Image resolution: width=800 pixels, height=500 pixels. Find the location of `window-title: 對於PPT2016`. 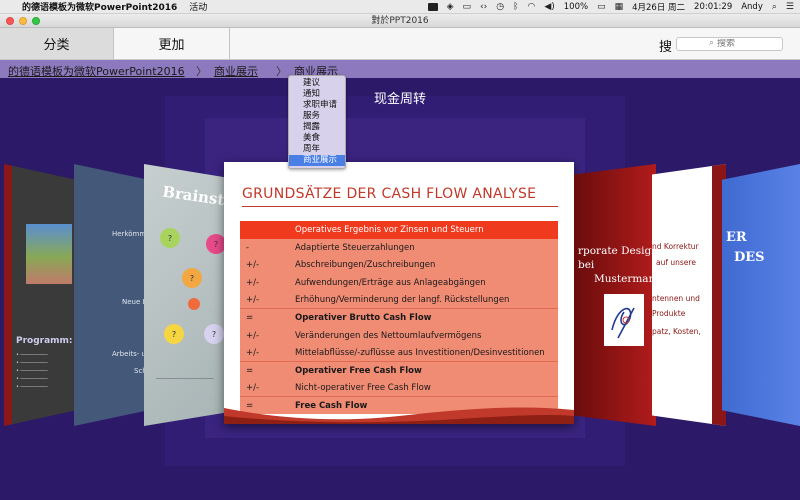

window-title: 對於PPT2016 is located at coordinates (400, 21).